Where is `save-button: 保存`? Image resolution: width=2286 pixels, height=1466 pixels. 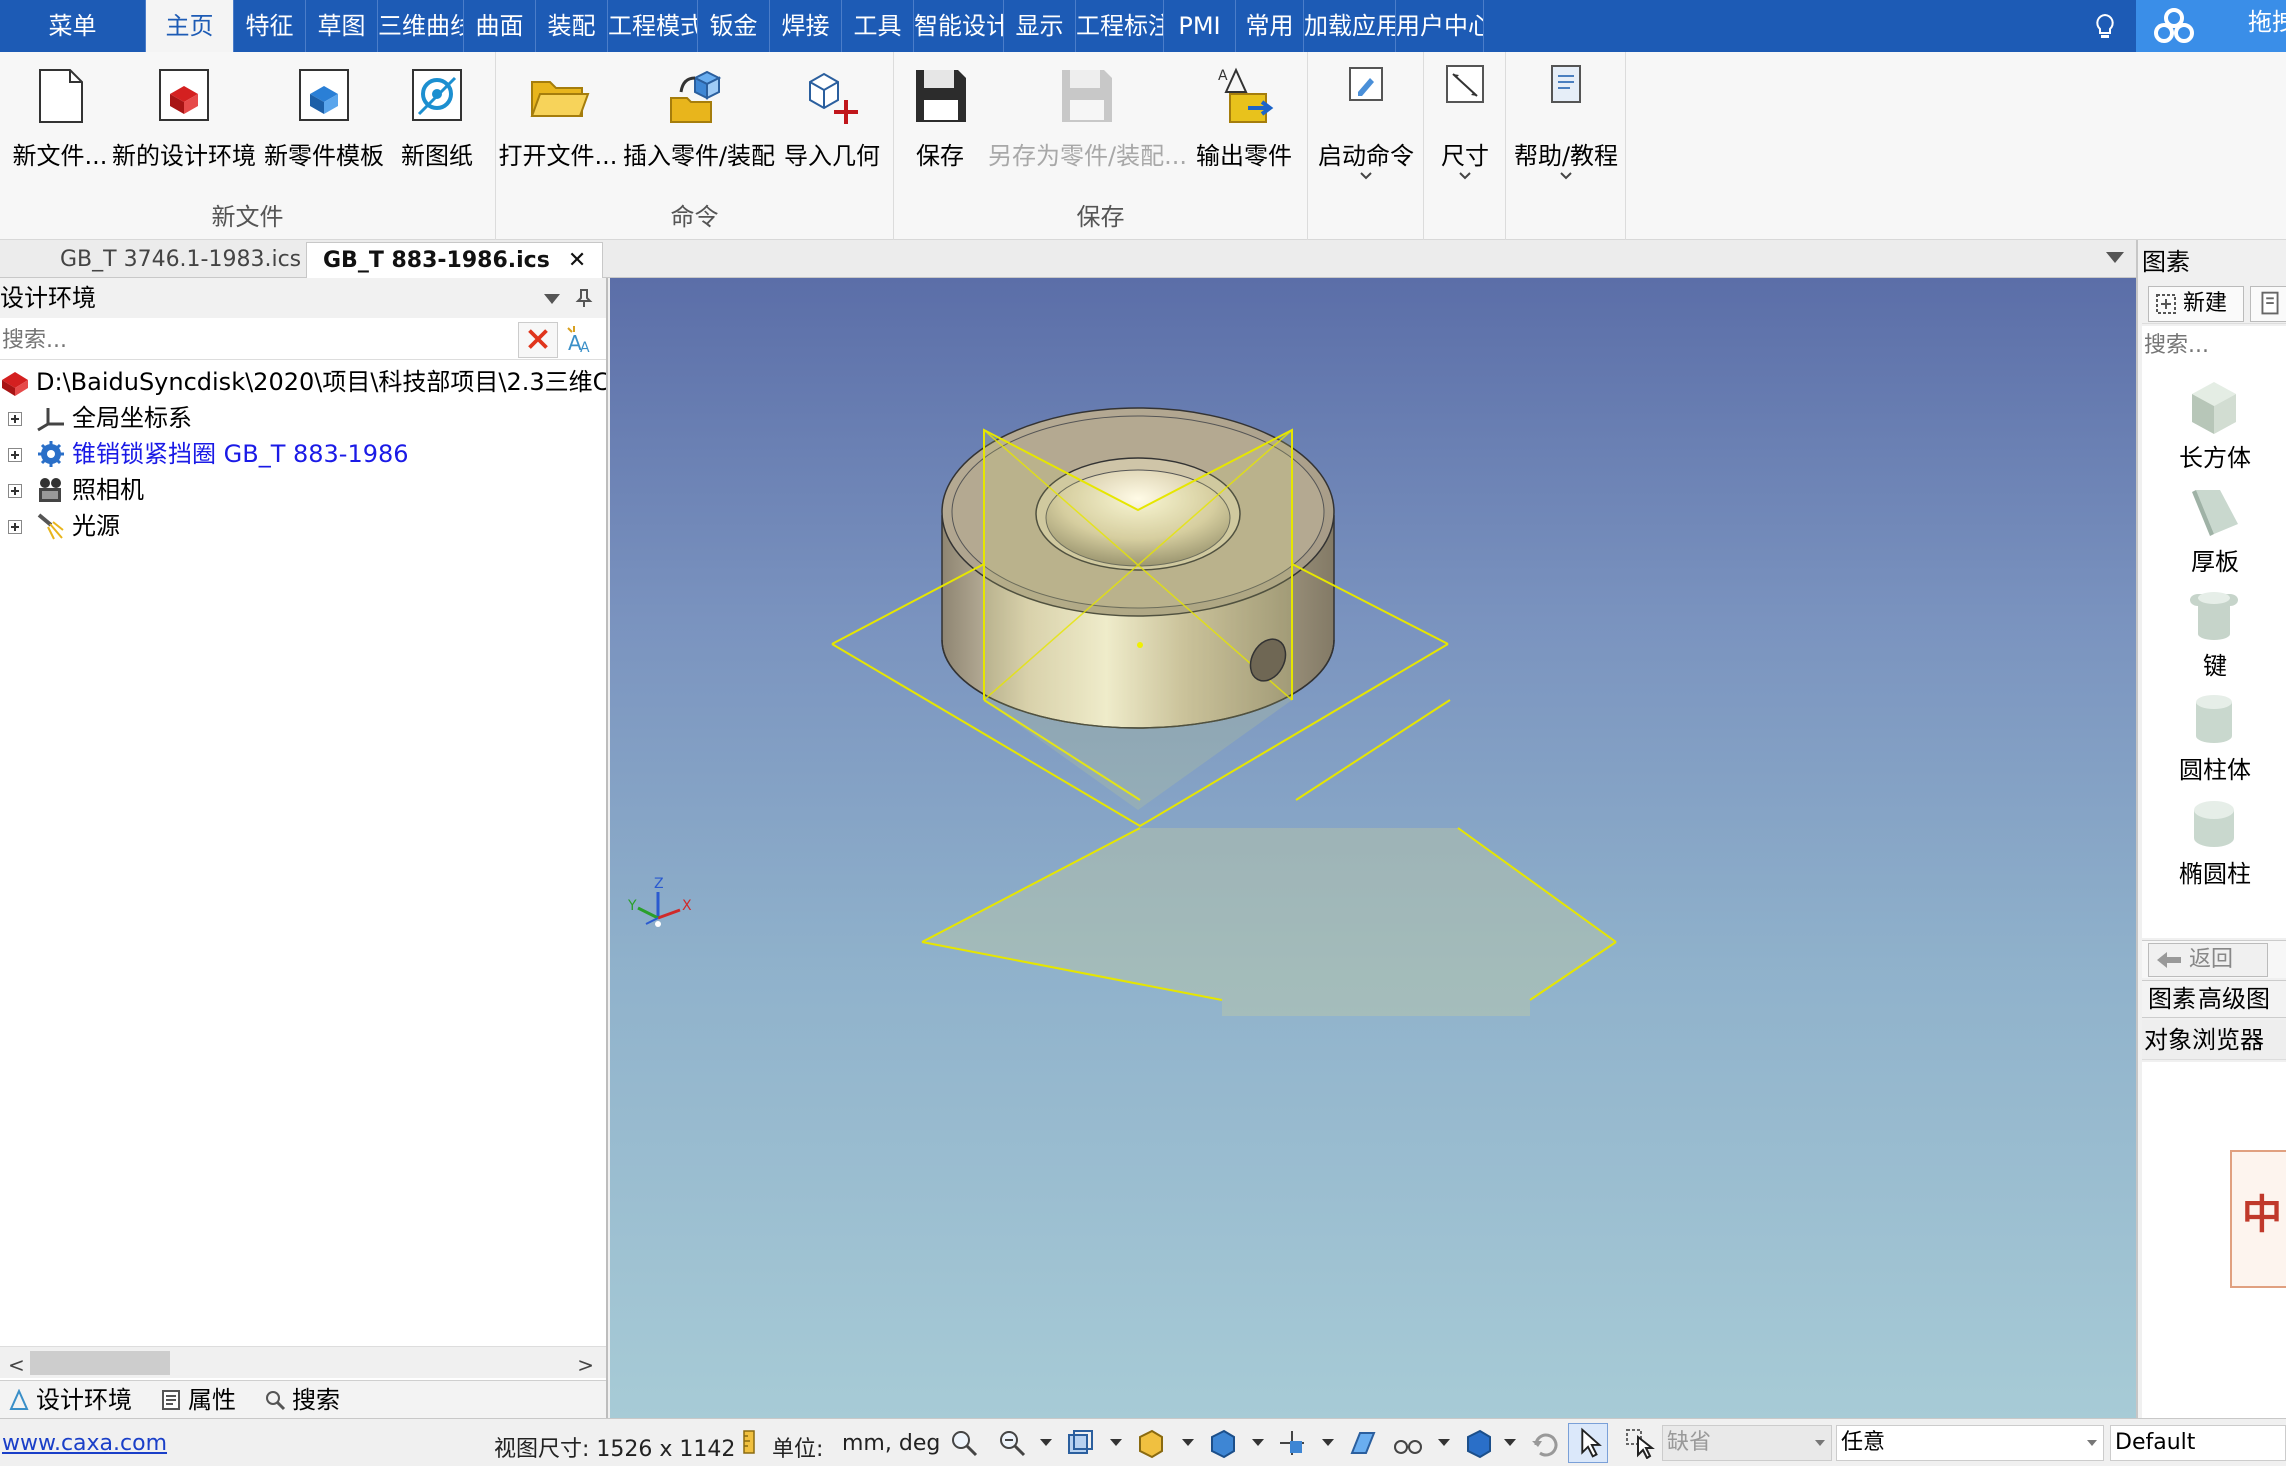 save-button: 保存 is located at coordinates (940, 128).